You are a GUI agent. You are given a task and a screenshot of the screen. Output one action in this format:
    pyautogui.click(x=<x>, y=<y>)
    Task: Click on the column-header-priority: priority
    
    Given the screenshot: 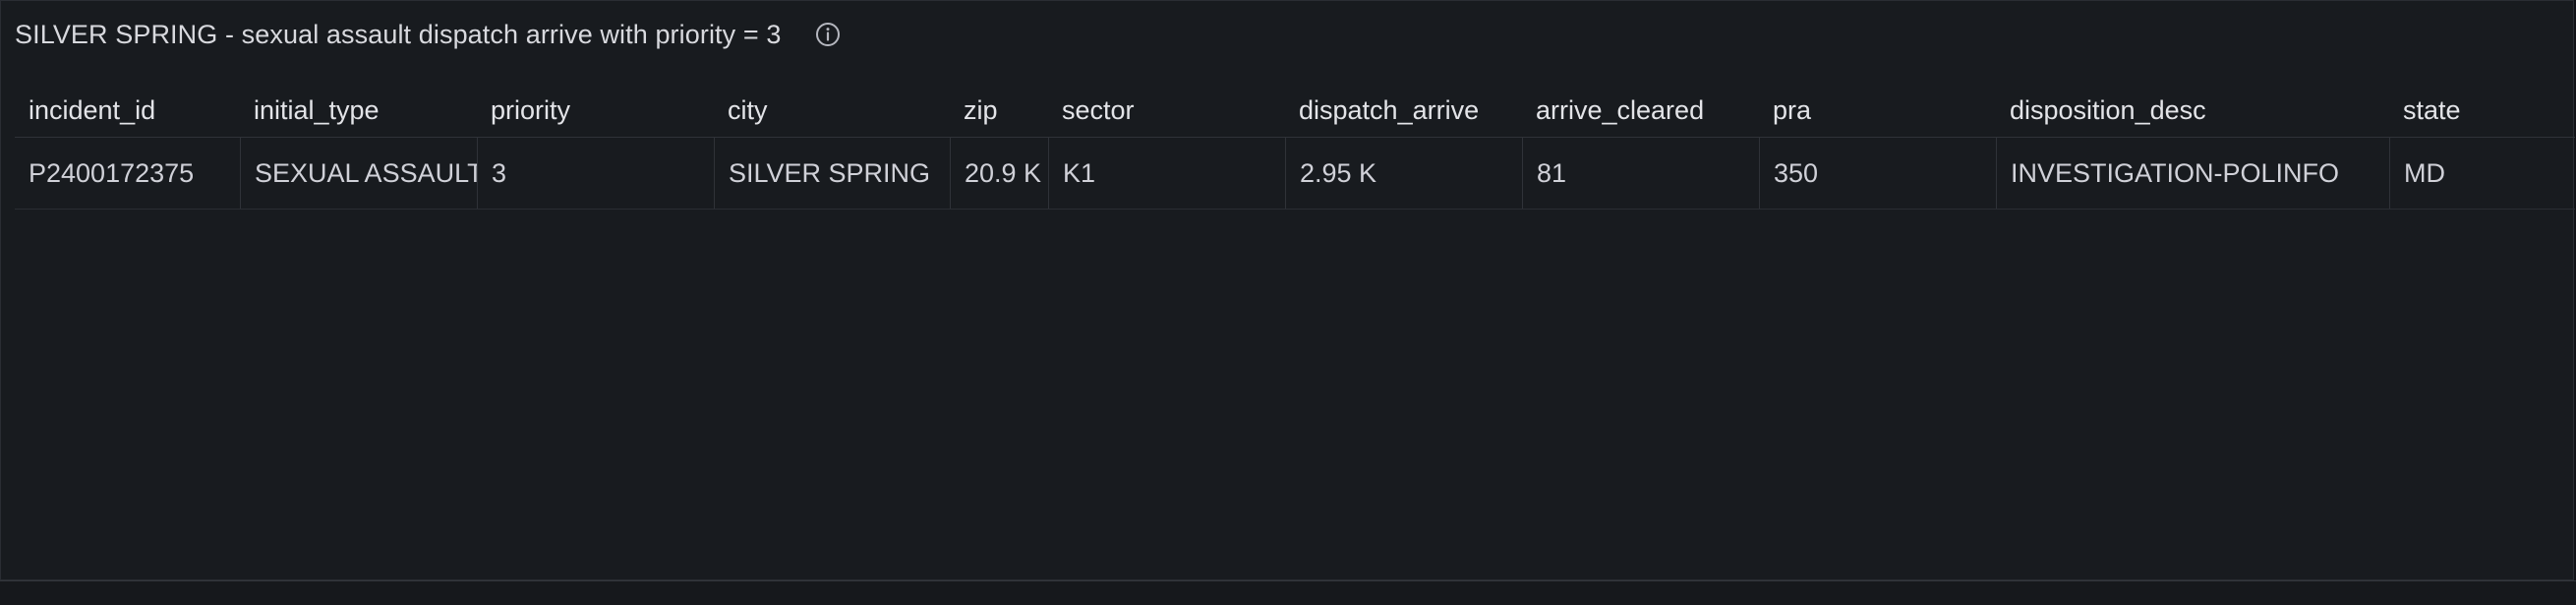 What is the action you would take?
    pyautogui.click(x=595, y=110)
    